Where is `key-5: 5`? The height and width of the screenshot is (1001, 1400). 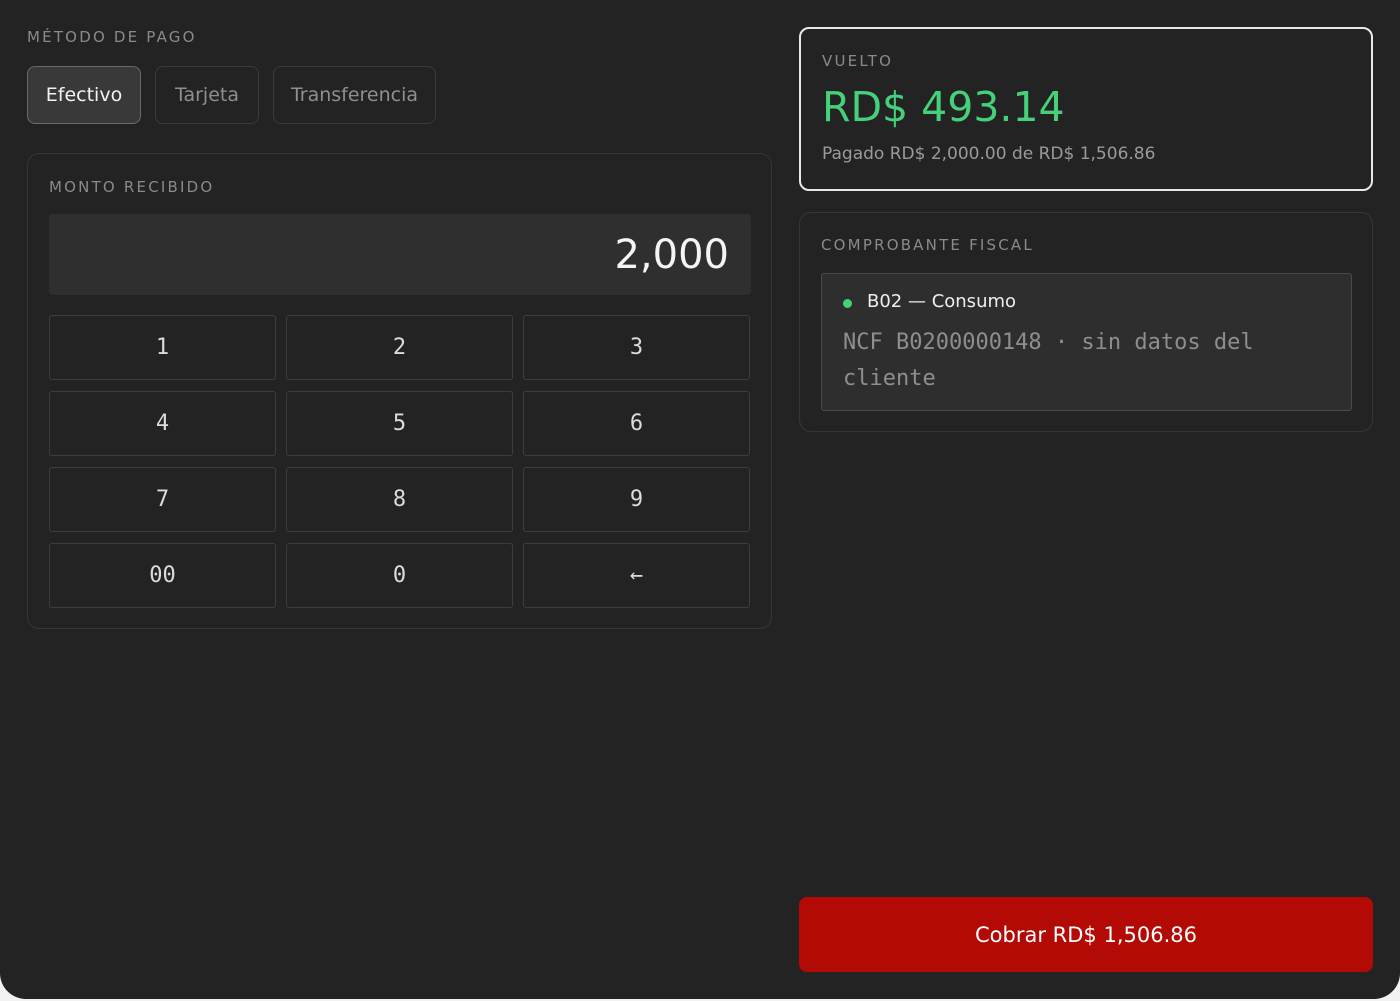 key-5: 5 is located at coordinates (399, 423).